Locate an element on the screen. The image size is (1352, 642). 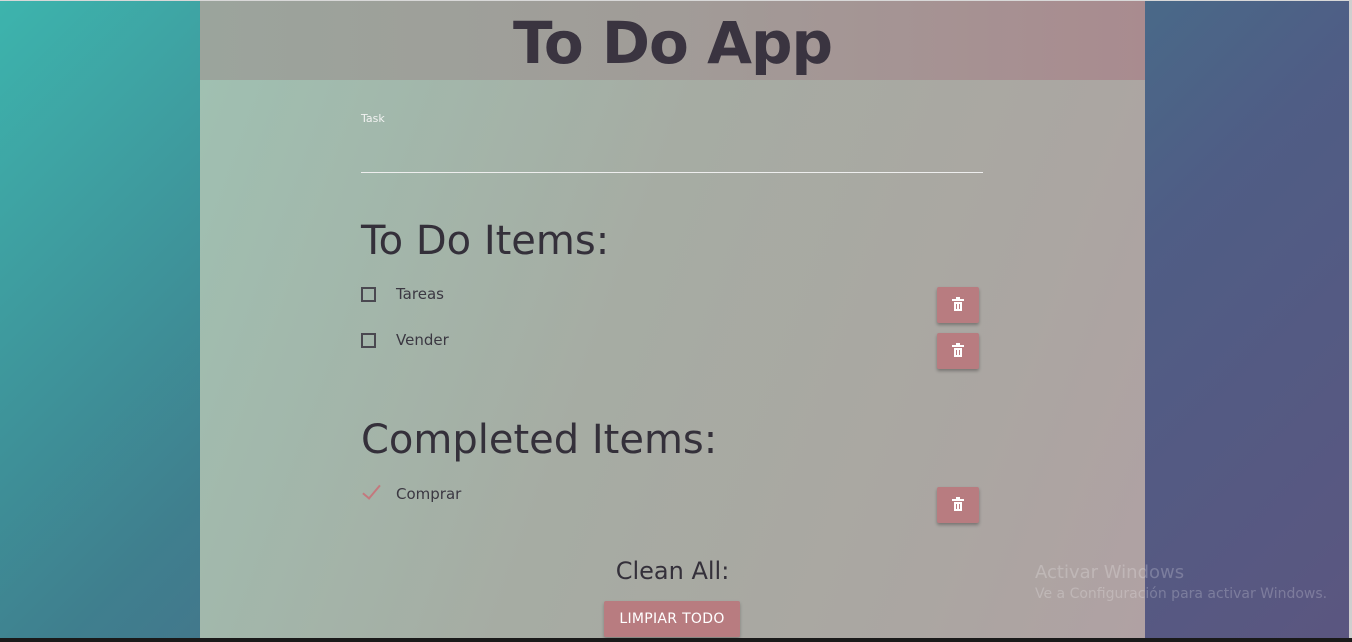
todo-item-label: Vender is located at coordinates (422, 340).